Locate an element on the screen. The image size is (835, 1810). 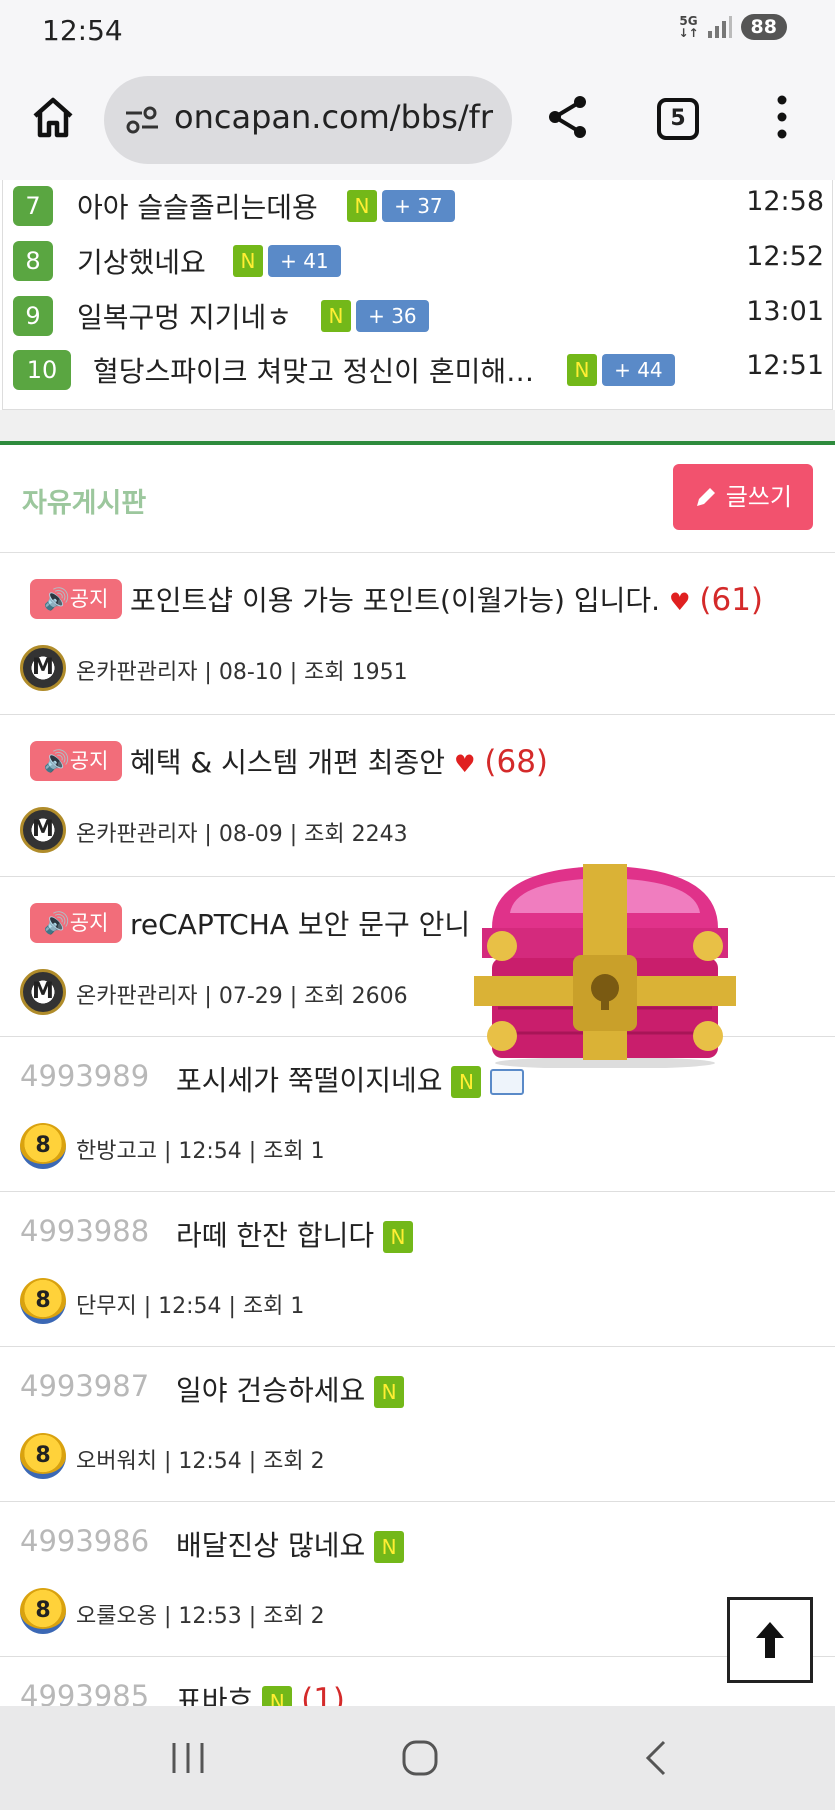
post-title: 라떼 한잔 합니다 N is located at coordinates (295, 1234).